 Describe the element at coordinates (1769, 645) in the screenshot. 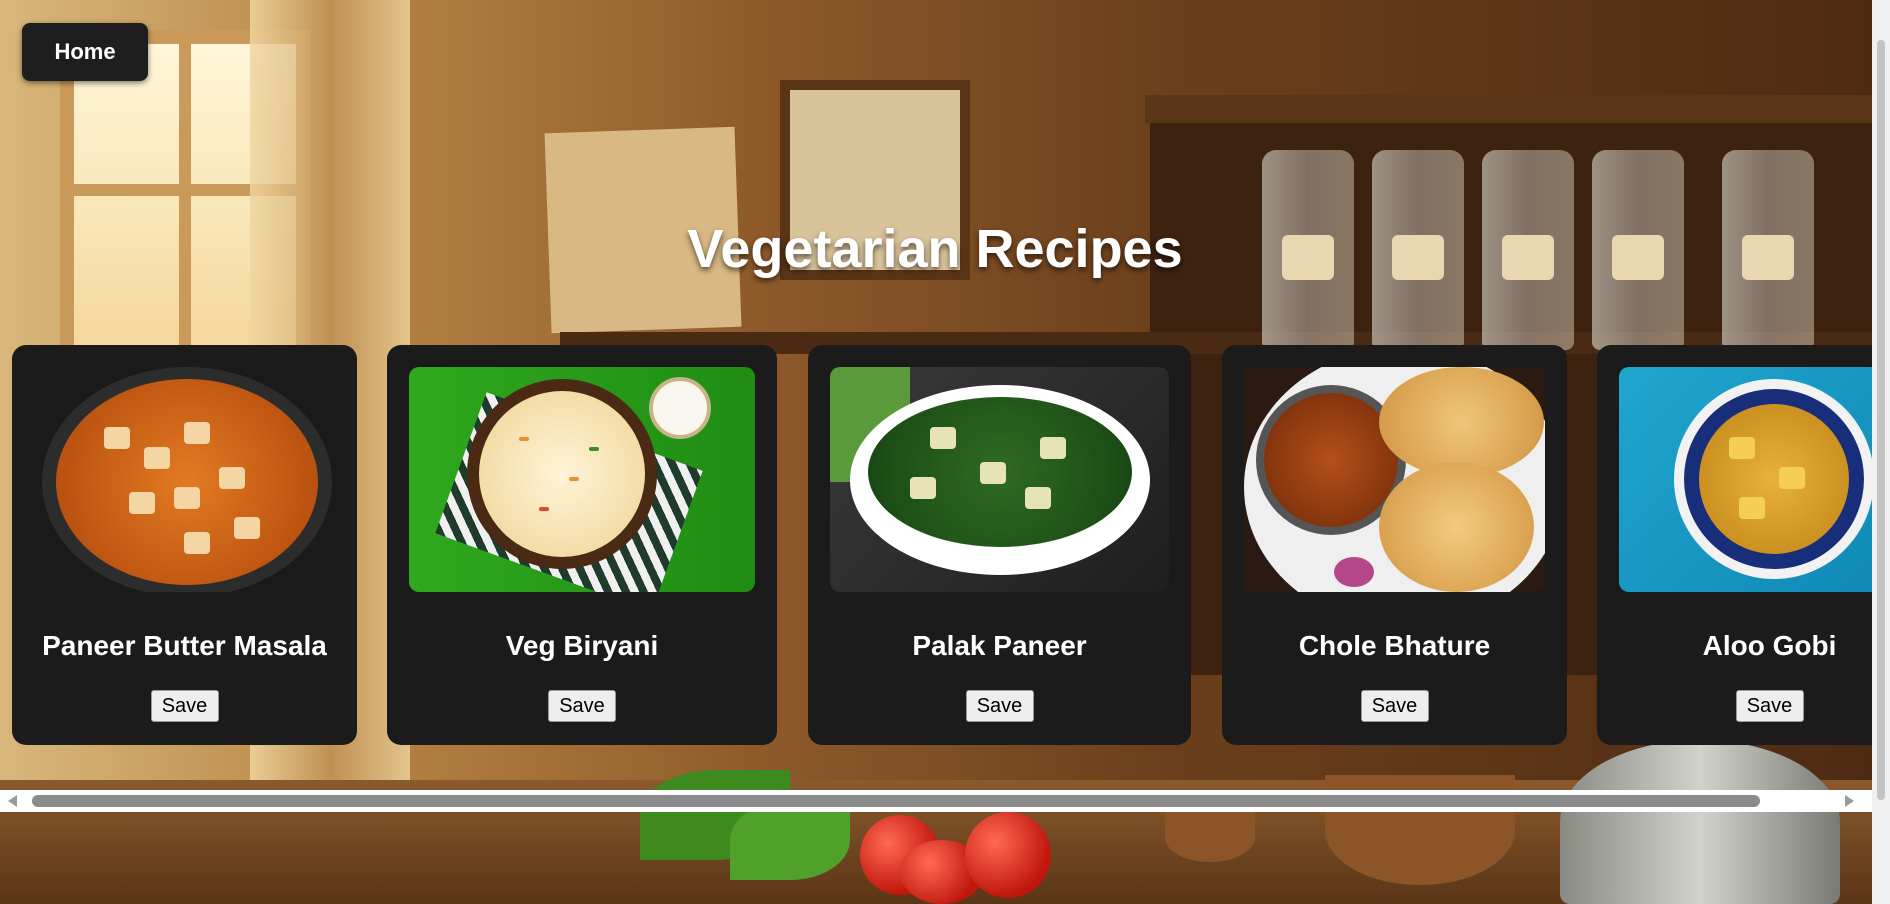

I see `recipe-title: Aloo Gobi` at that location.